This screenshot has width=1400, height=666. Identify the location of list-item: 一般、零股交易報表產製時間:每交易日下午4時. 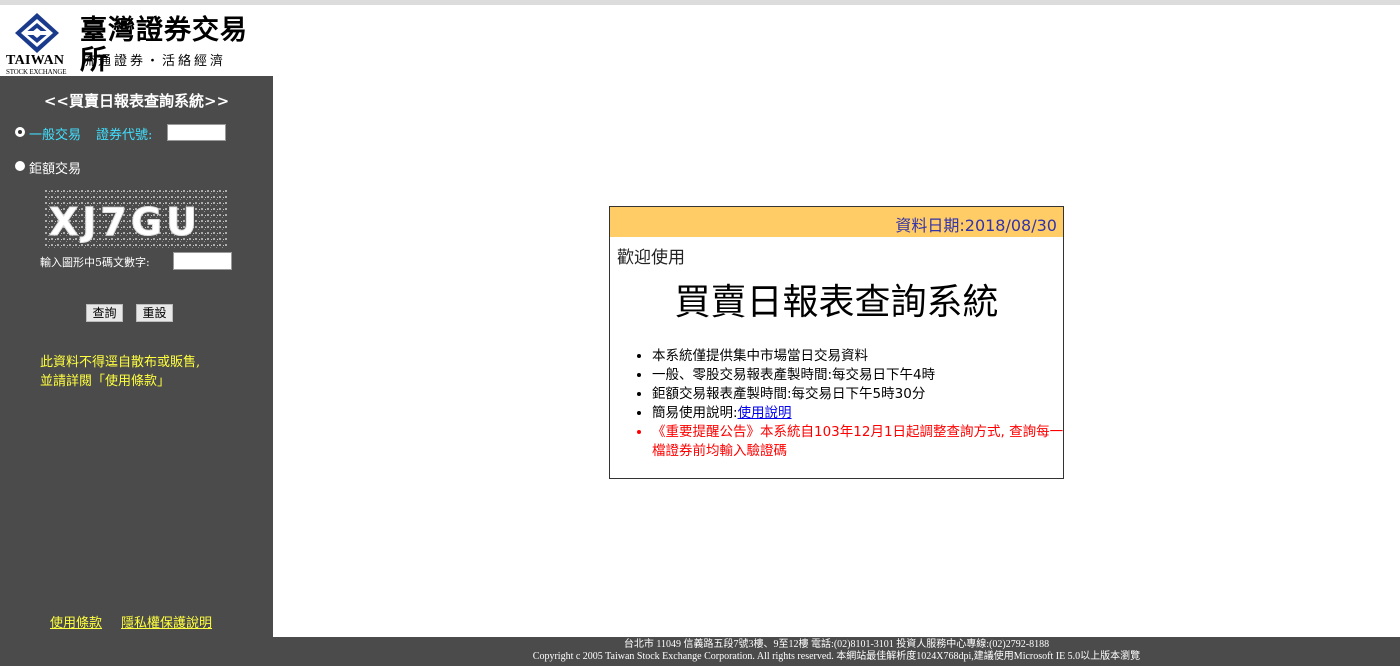
(862, 375).